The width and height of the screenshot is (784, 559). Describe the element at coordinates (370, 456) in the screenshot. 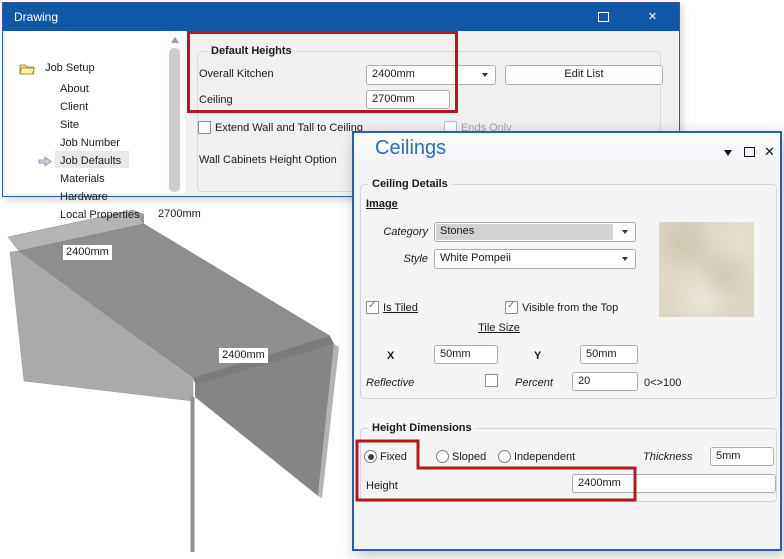

I see `fixed-radio` at that location.